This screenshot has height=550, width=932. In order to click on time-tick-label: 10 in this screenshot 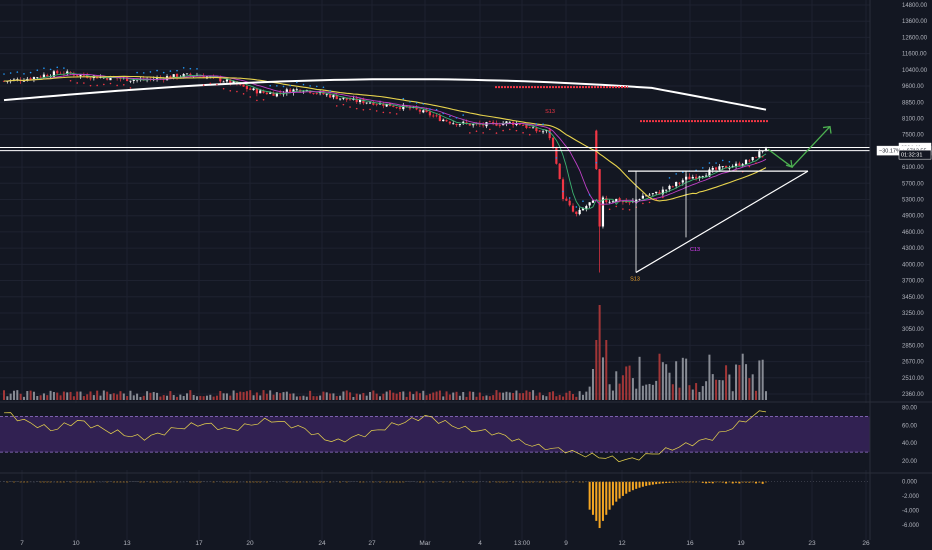, I will do `click(76, 543)`.